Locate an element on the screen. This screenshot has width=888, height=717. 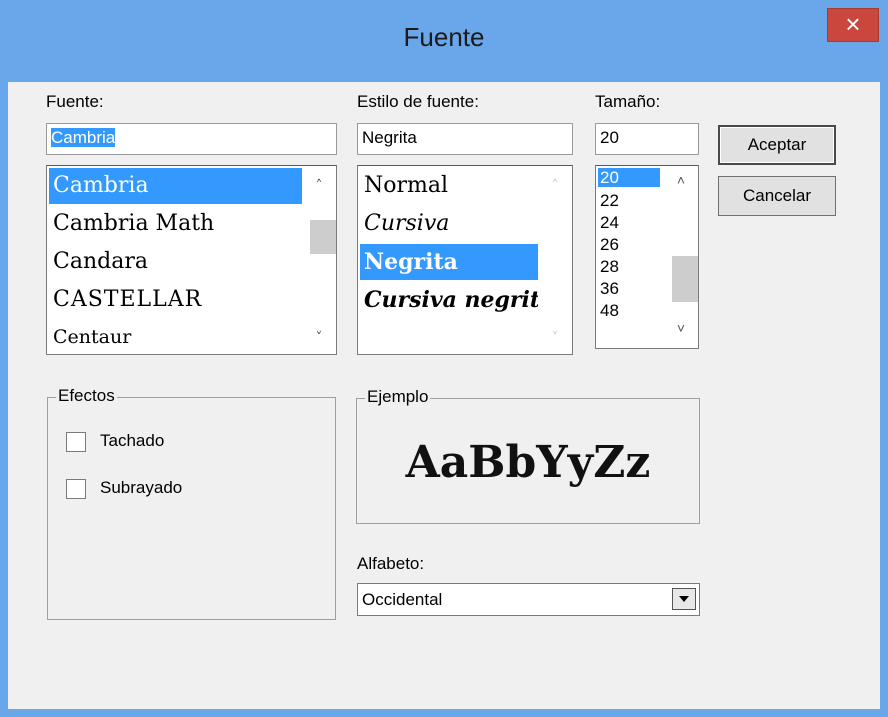
sample-group: Ejemplo AaBbYyZz is located at coordinates (528, 455).